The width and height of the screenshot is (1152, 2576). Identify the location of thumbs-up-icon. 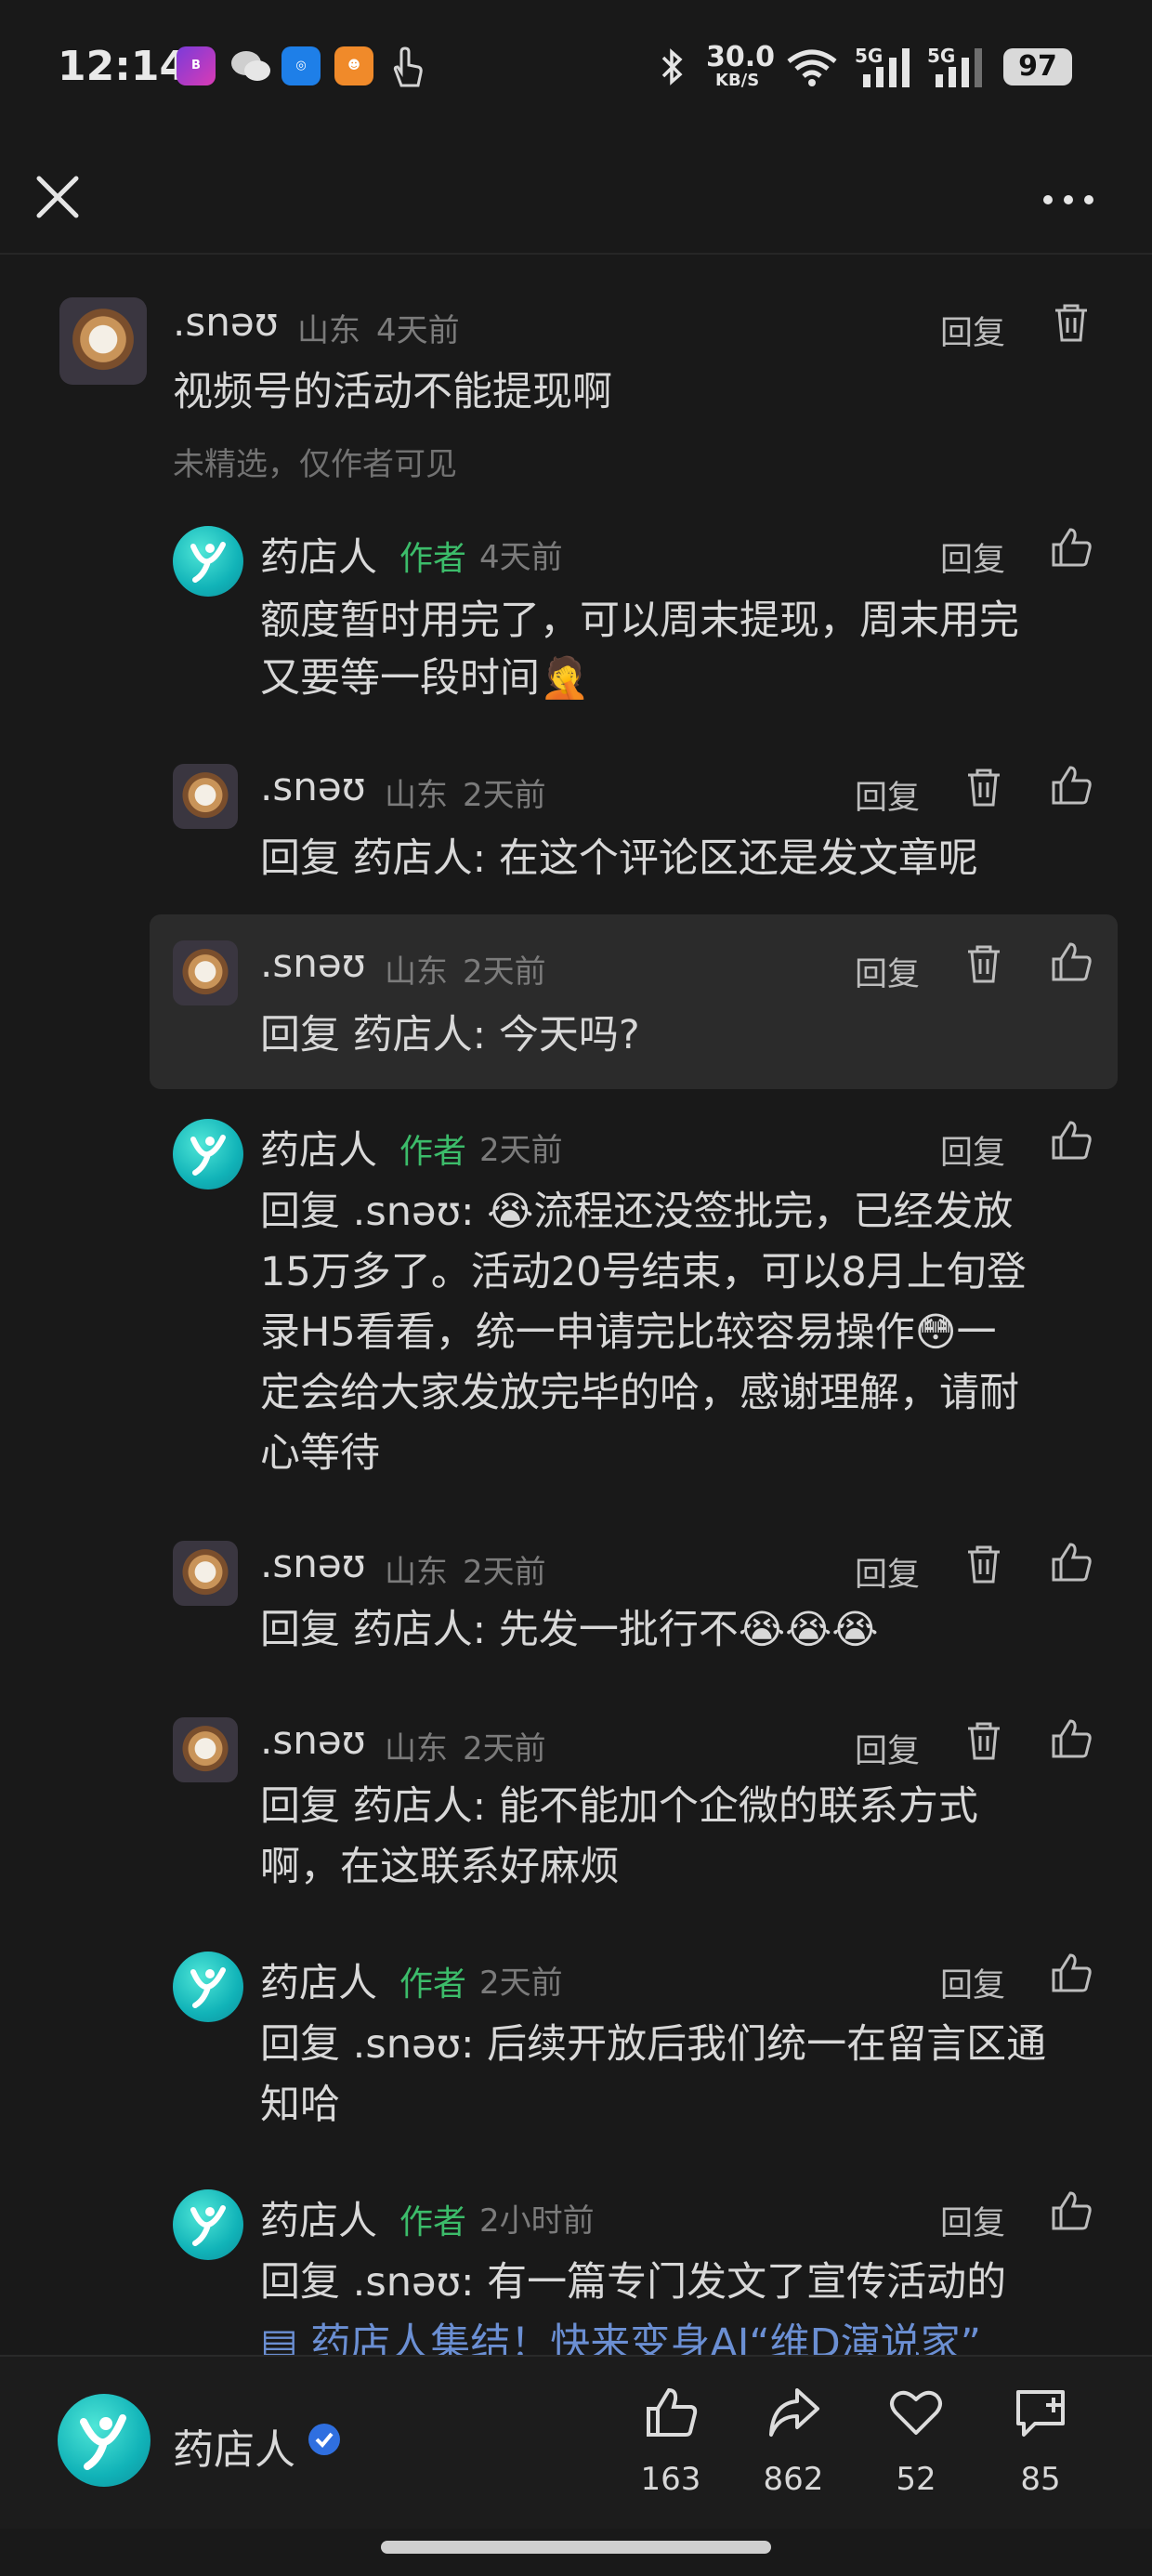
(672, 2412).